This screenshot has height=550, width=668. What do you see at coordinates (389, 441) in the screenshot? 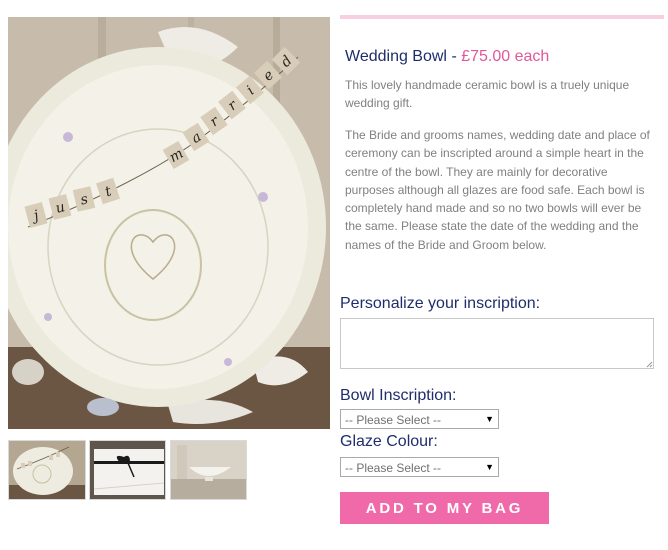
I see `glaze-colour-label: Glaze Colour:` at bounding box center [389, 441].